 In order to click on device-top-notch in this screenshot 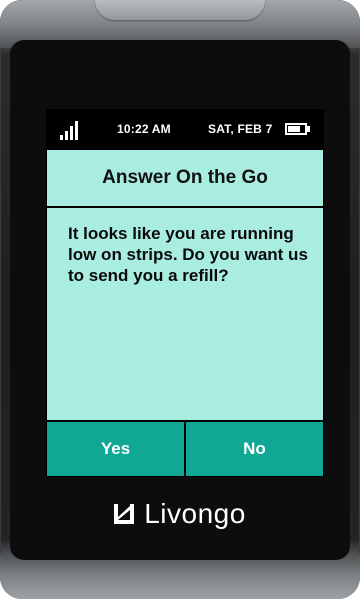, I will do `click(180, 10)`.